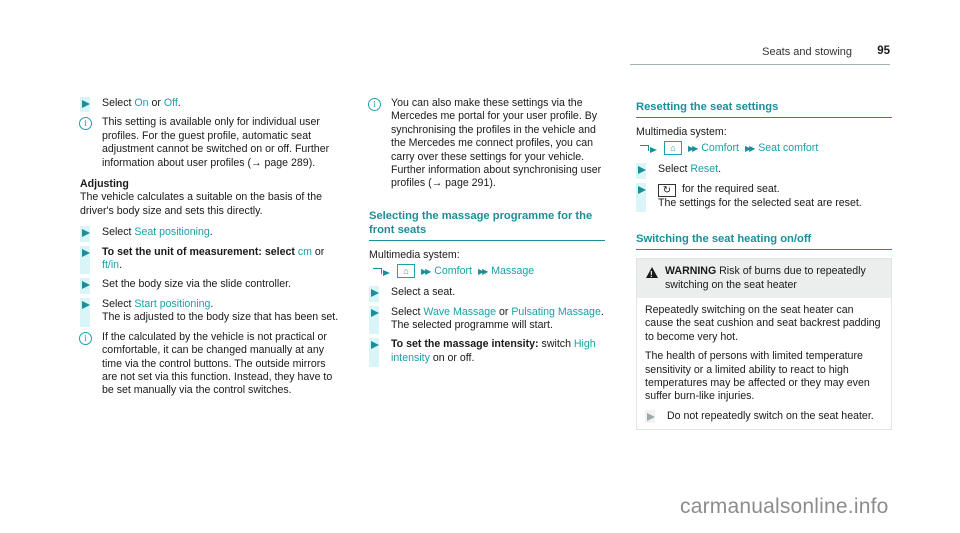  Describe the element at coordinates (512, 271) in the screenshot. I see `path-massage: Massage` at that location.